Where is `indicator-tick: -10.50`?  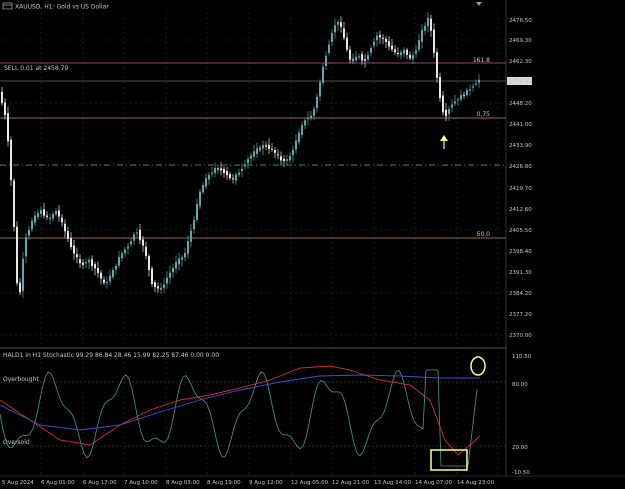 indicator-tick: -10.50 is located at coordinates (521, 473).